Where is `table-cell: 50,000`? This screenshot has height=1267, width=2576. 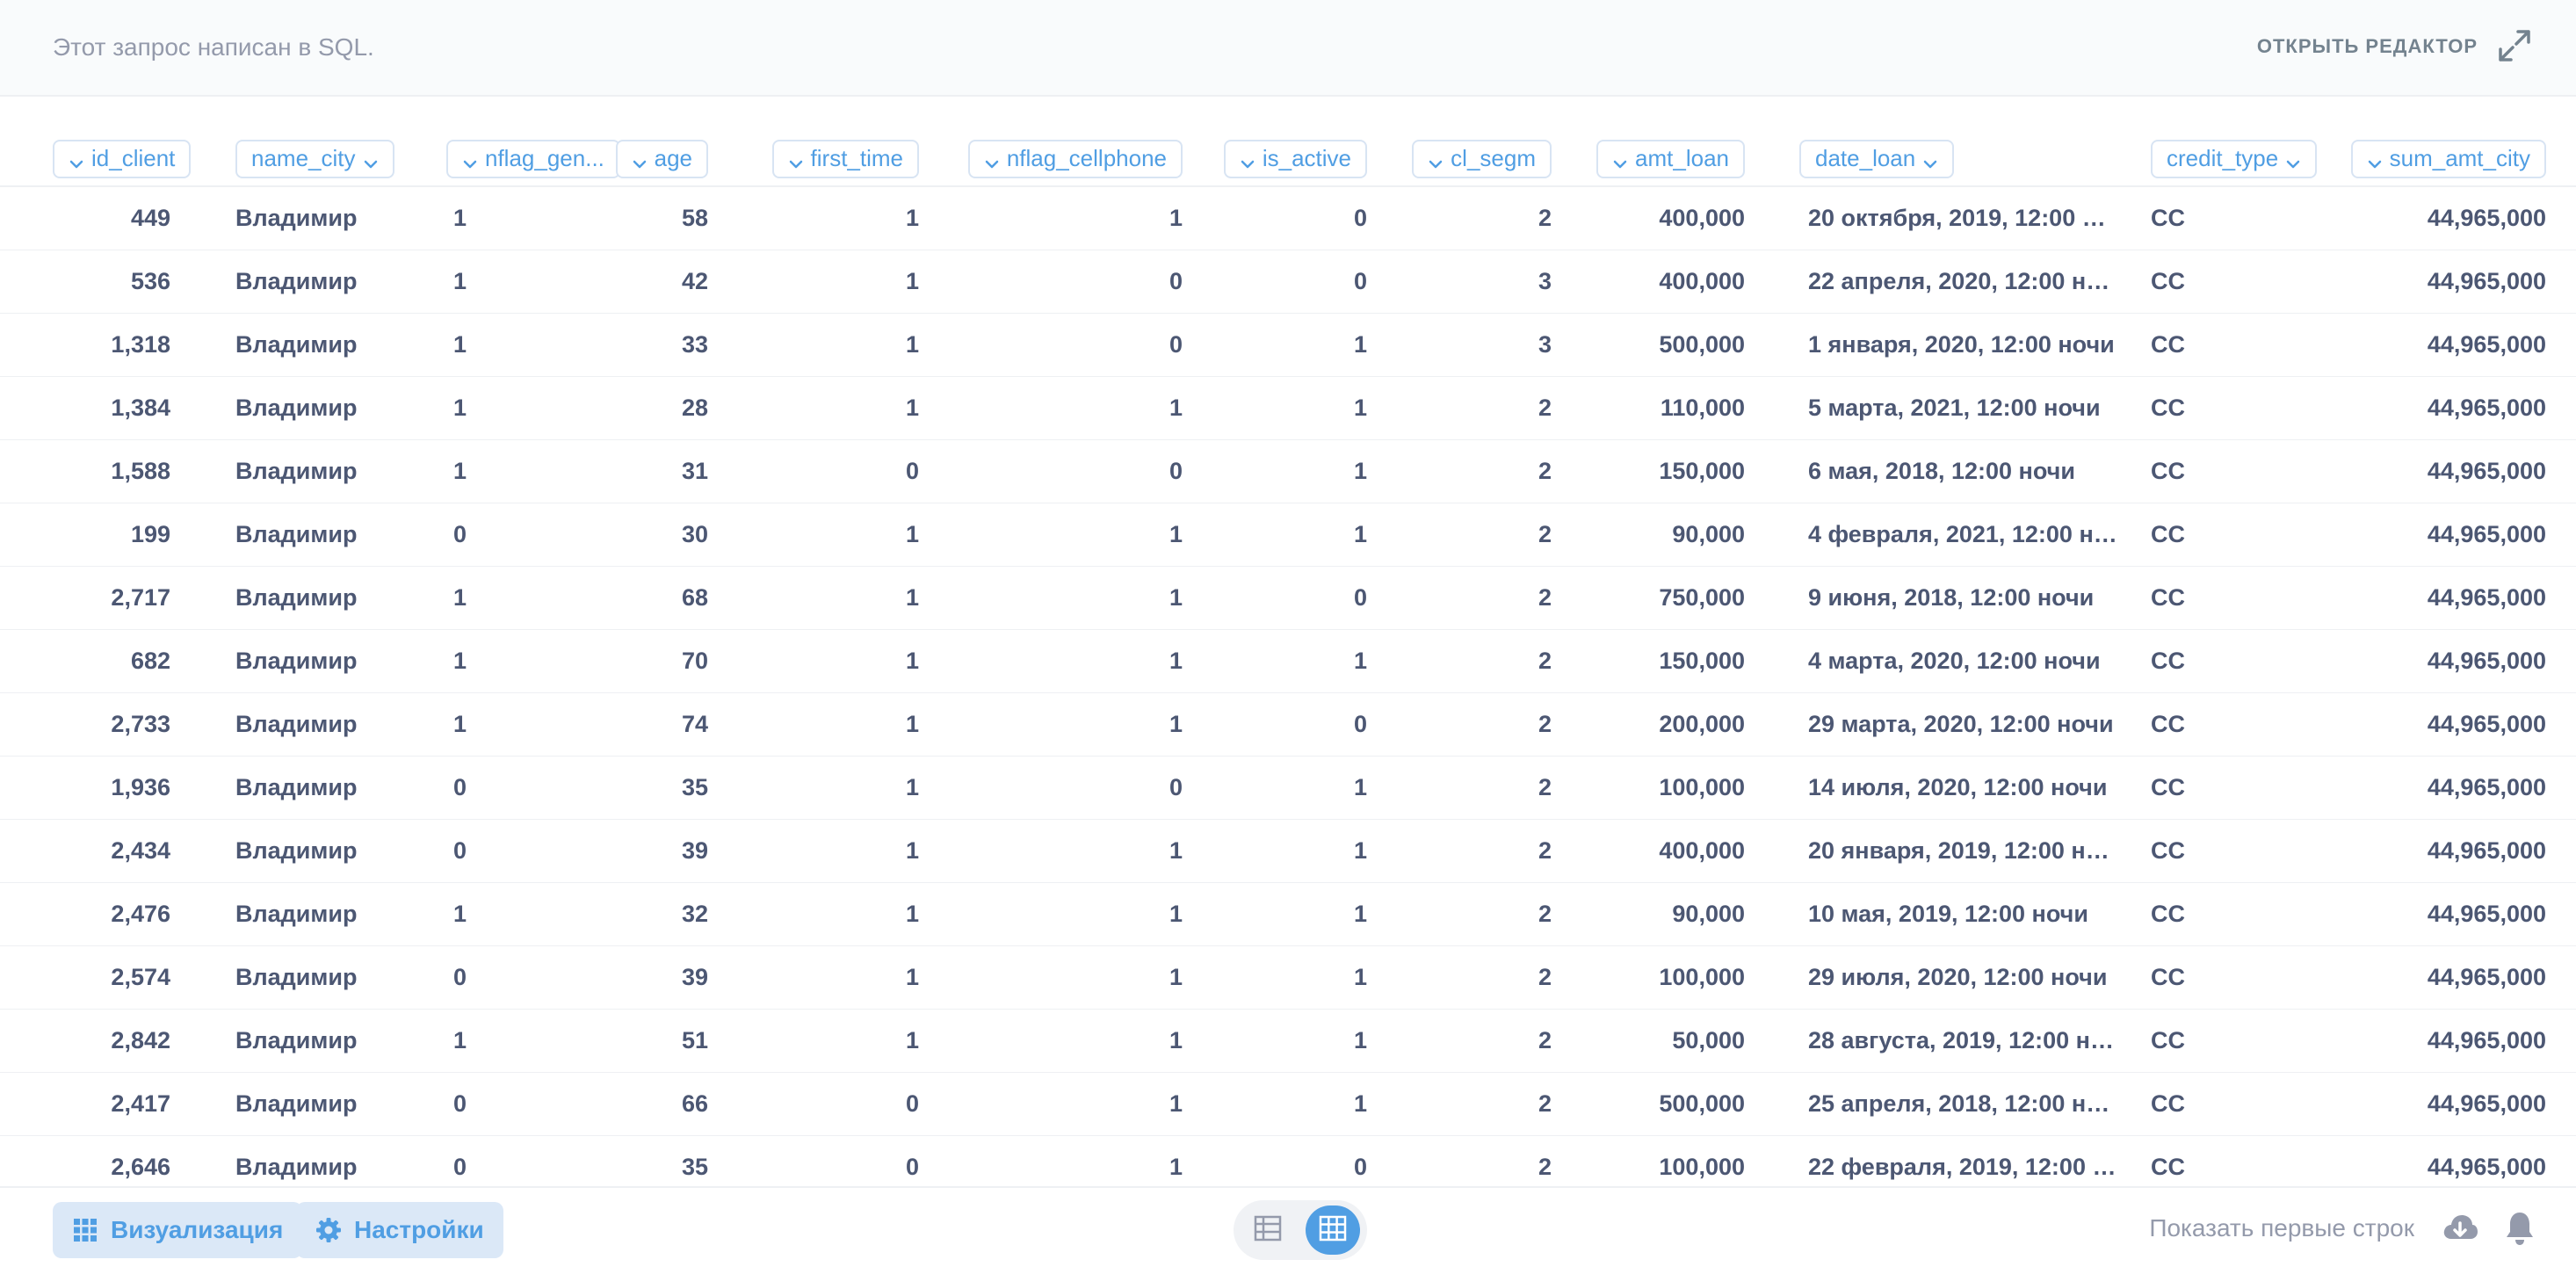
table-cell: 50,000 is located at coordinates (1678, 1041).